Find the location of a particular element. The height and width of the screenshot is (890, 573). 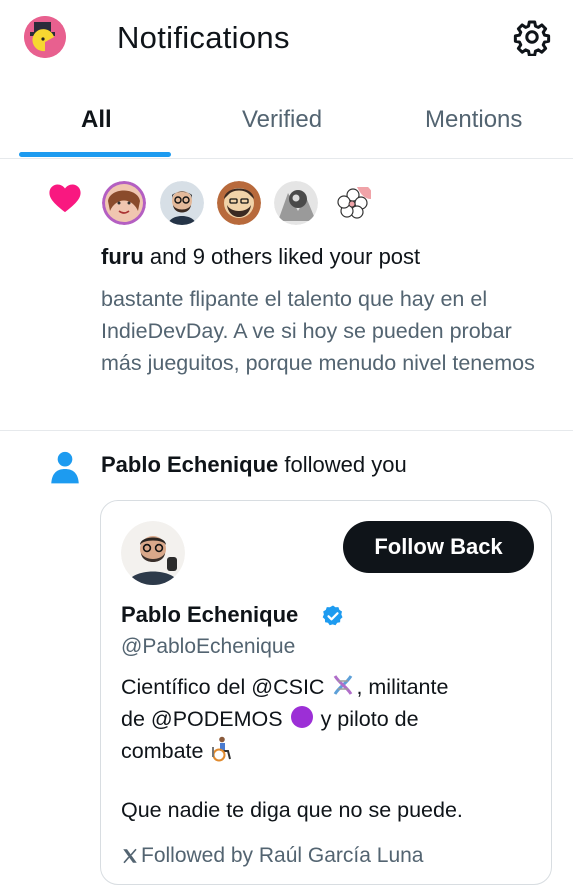

followed-by: Followed by Raúl García Luna is located at coordinates (272, 856).